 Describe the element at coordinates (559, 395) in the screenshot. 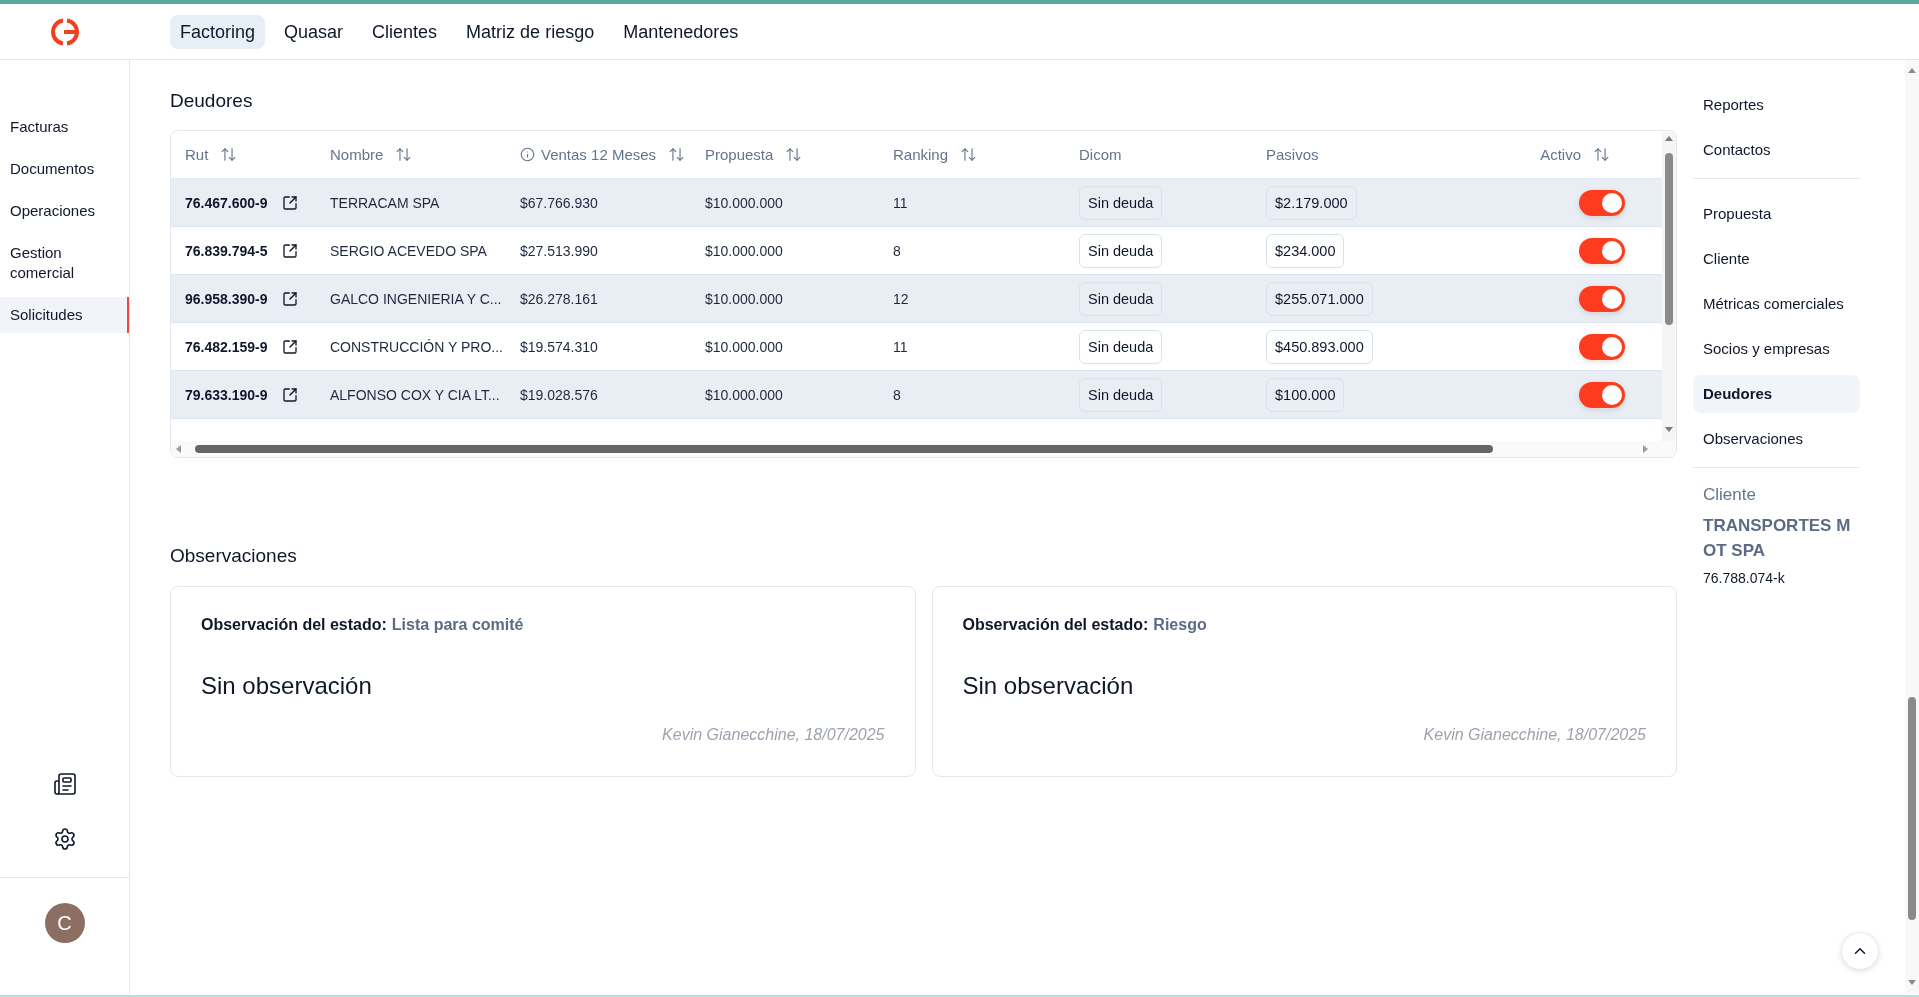

I see `table-cell-text: $19.028.576` at that location.